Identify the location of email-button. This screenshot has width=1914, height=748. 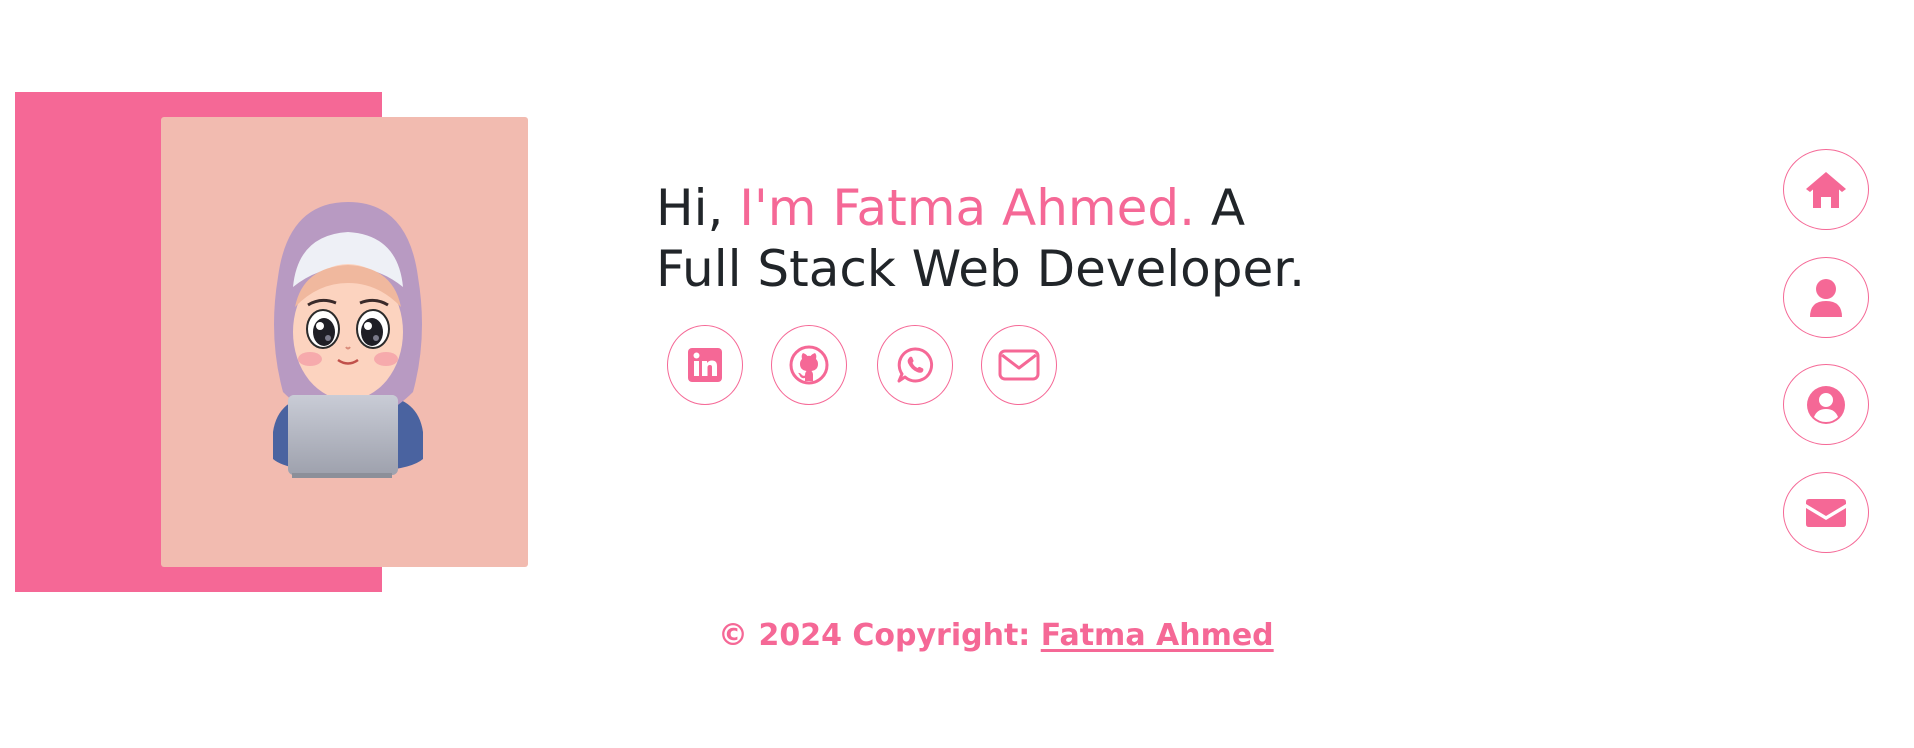
(1019, 365).